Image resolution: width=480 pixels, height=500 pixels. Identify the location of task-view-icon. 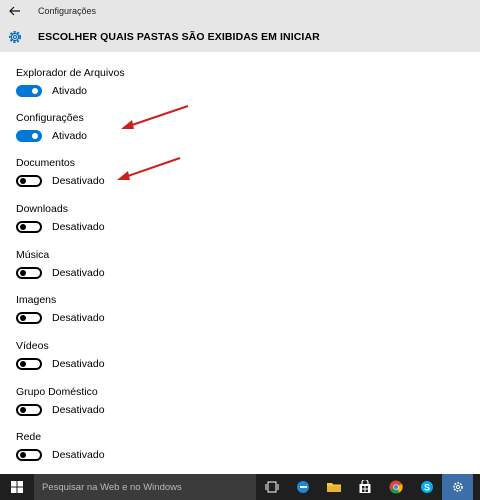
(271, 487).